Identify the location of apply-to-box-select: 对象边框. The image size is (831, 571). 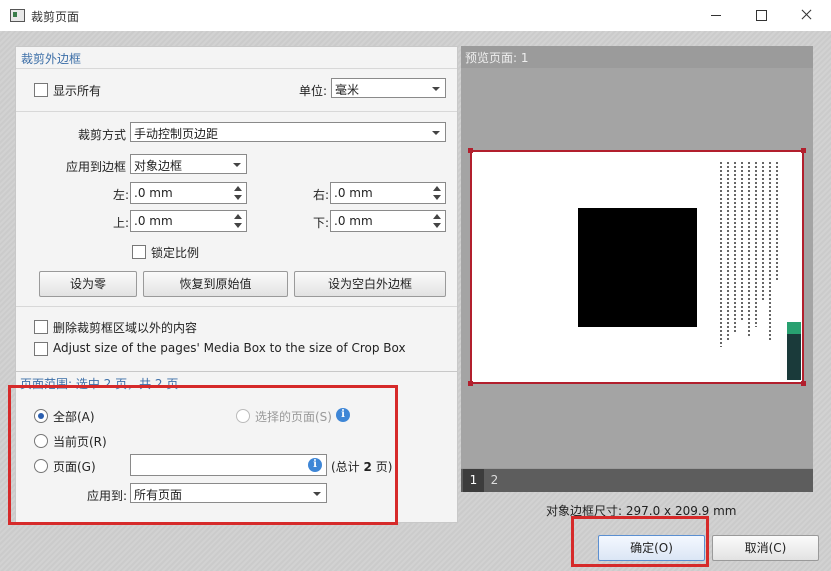
(188, 164).